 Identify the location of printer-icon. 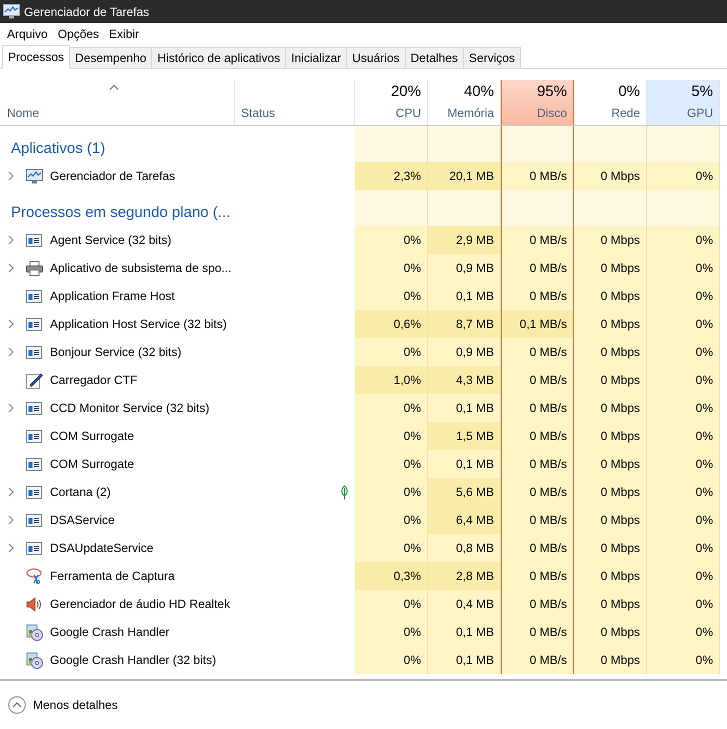
(34, 268).